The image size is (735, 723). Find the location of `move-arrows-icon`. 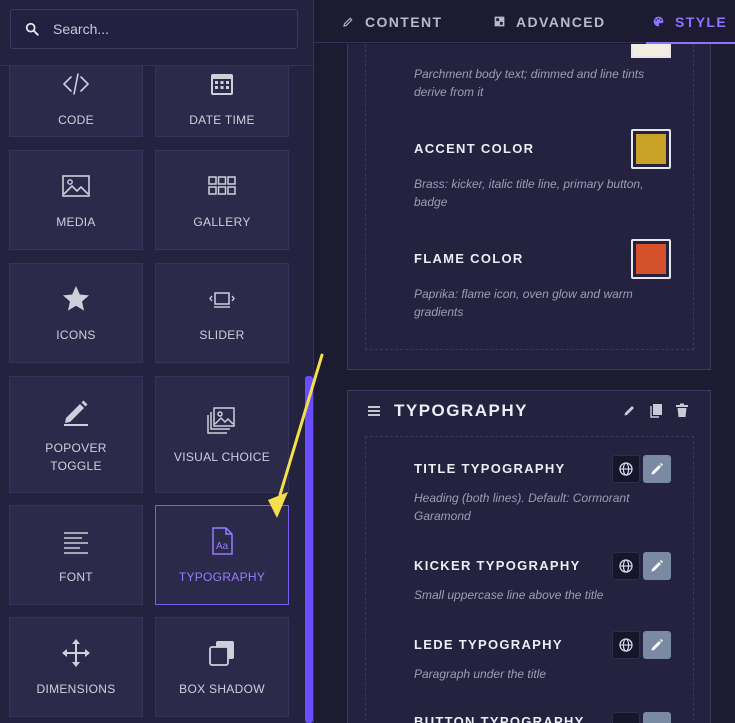

move-arrows-icon is located at coordinates (76, 653).